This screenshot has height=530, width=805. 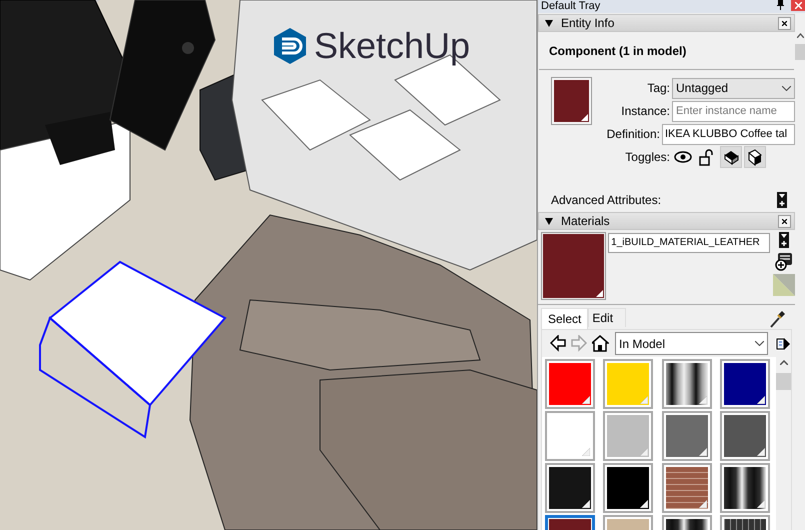 I want to click on scrollbar, so click(x=783, y=443).